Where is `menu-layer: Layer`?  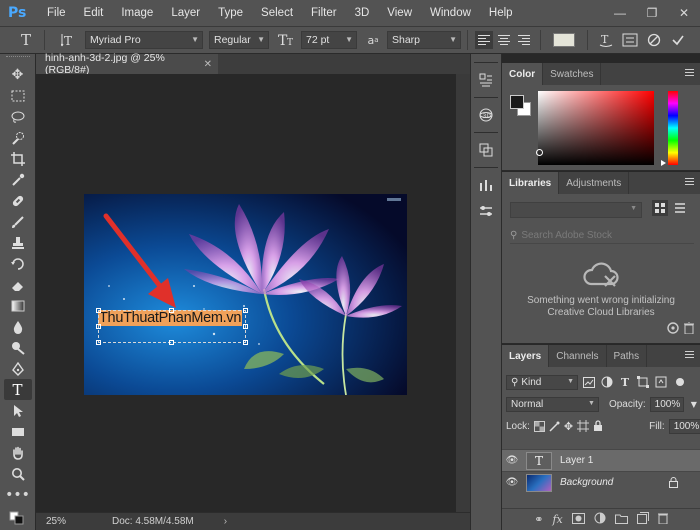 menu-layer: Layer is located at coordinates (185, 13).